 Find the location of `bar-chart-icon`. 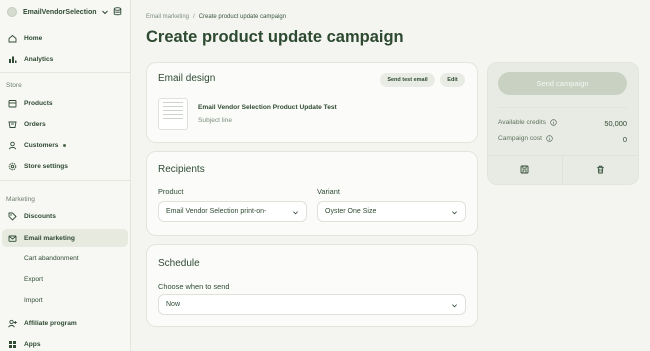

bar-chart-icon is located at coordinates (12, 59).